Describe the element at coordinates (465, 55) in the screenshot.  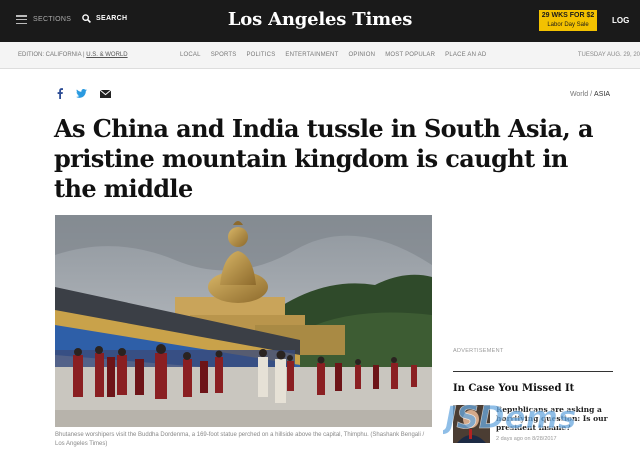
I see `nav-item-place-an-ad: PLACE AN AD` at that location.